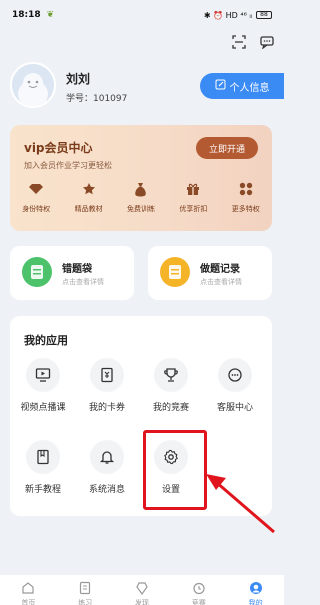 This screenshot has width=320, height=605. Describe the element at coordinates (193, 189) in the screenshot. I see `gift-icon` at that location.